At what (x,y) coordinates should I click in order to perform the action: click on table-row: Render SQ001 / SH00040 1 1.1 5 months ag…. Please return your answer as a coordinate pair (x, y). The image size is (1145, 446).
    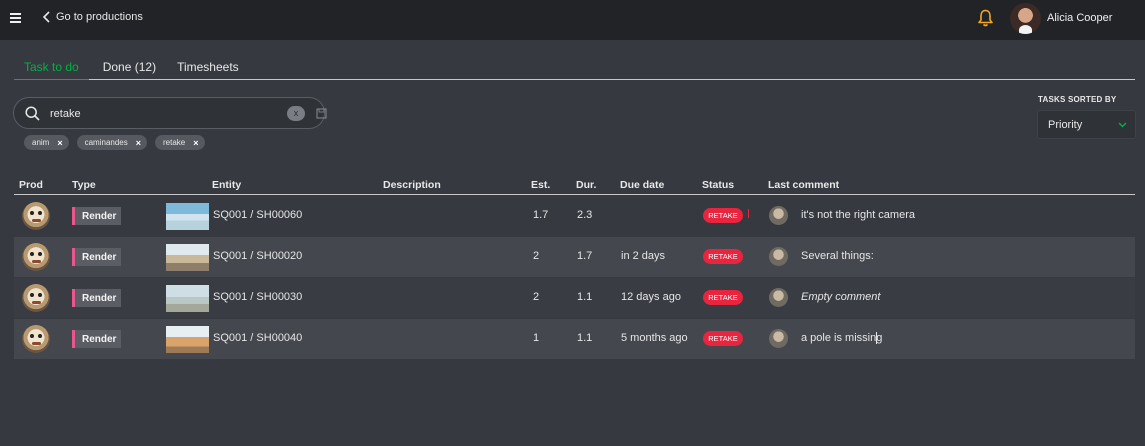
    Looking at the image, I should click on (574, 339).